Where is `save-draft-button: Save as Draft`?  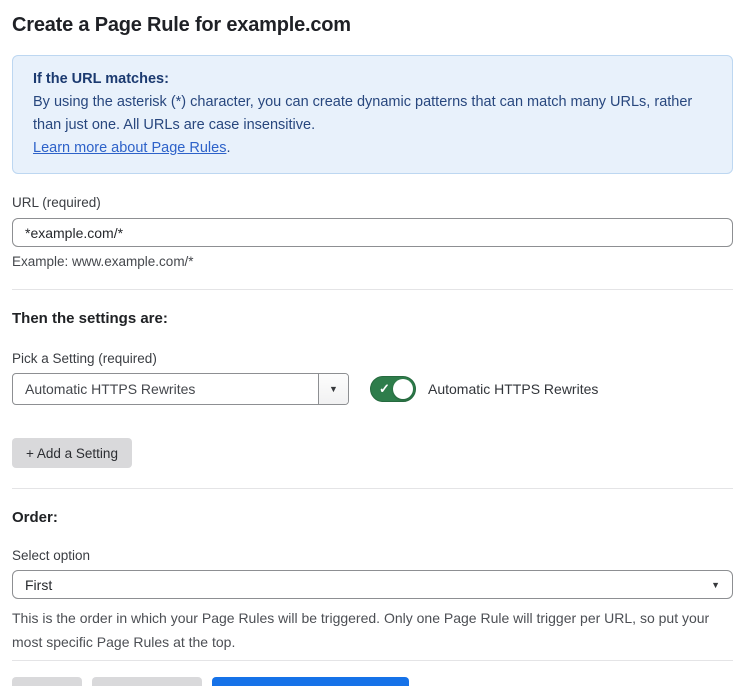 save-draft-button: Save as Draft is located at coordinates (147, 681).